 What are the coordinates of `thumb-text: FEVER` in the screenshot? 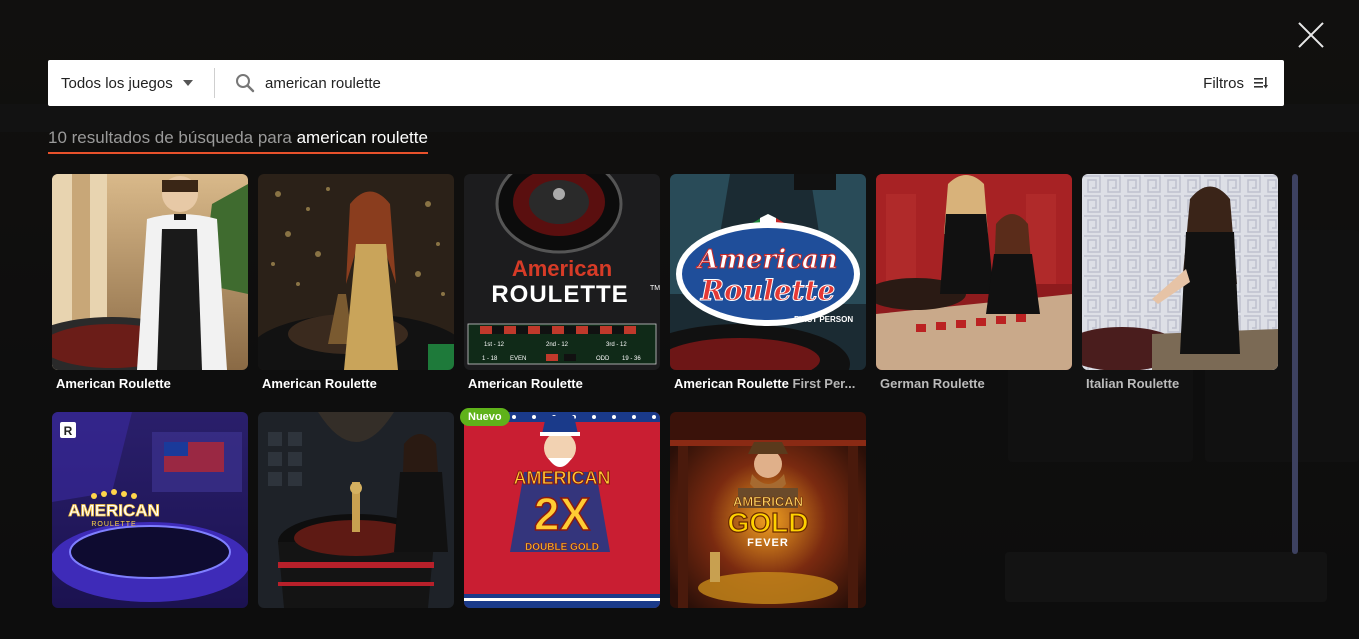 It's located at (768, 543).